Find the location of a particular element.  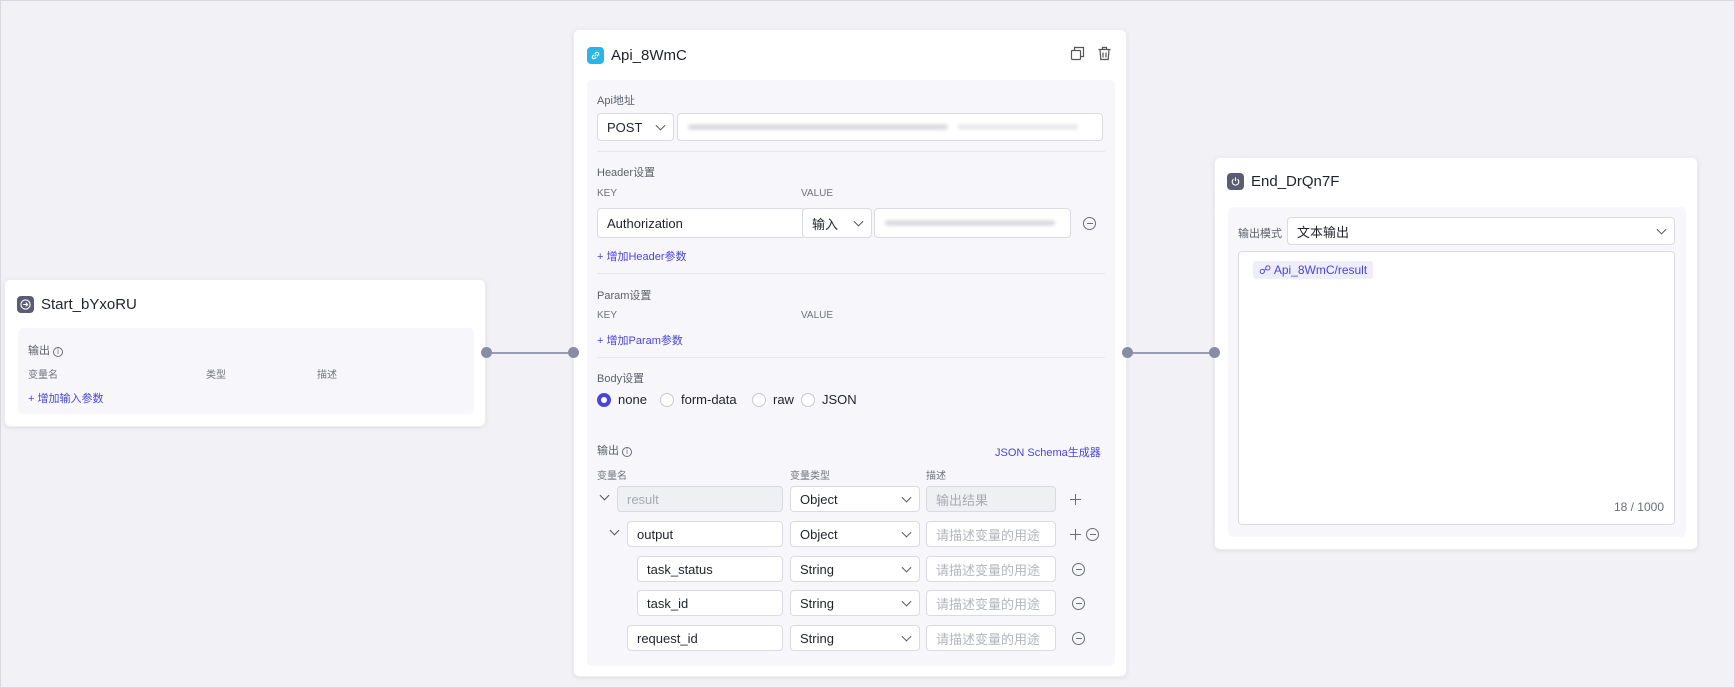

output-name-input: task_status is located at coordinates (710, 569).